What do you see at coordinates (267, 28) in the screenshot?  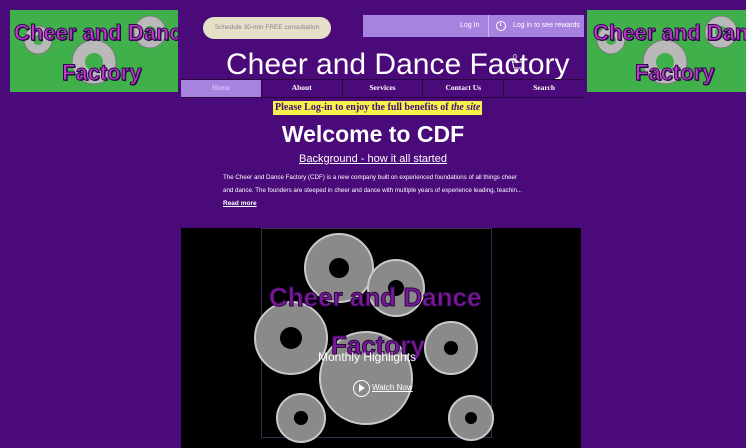 I see `consultation-button: Schedule 30-min FREE consultation` at bounding box center [267, 28].